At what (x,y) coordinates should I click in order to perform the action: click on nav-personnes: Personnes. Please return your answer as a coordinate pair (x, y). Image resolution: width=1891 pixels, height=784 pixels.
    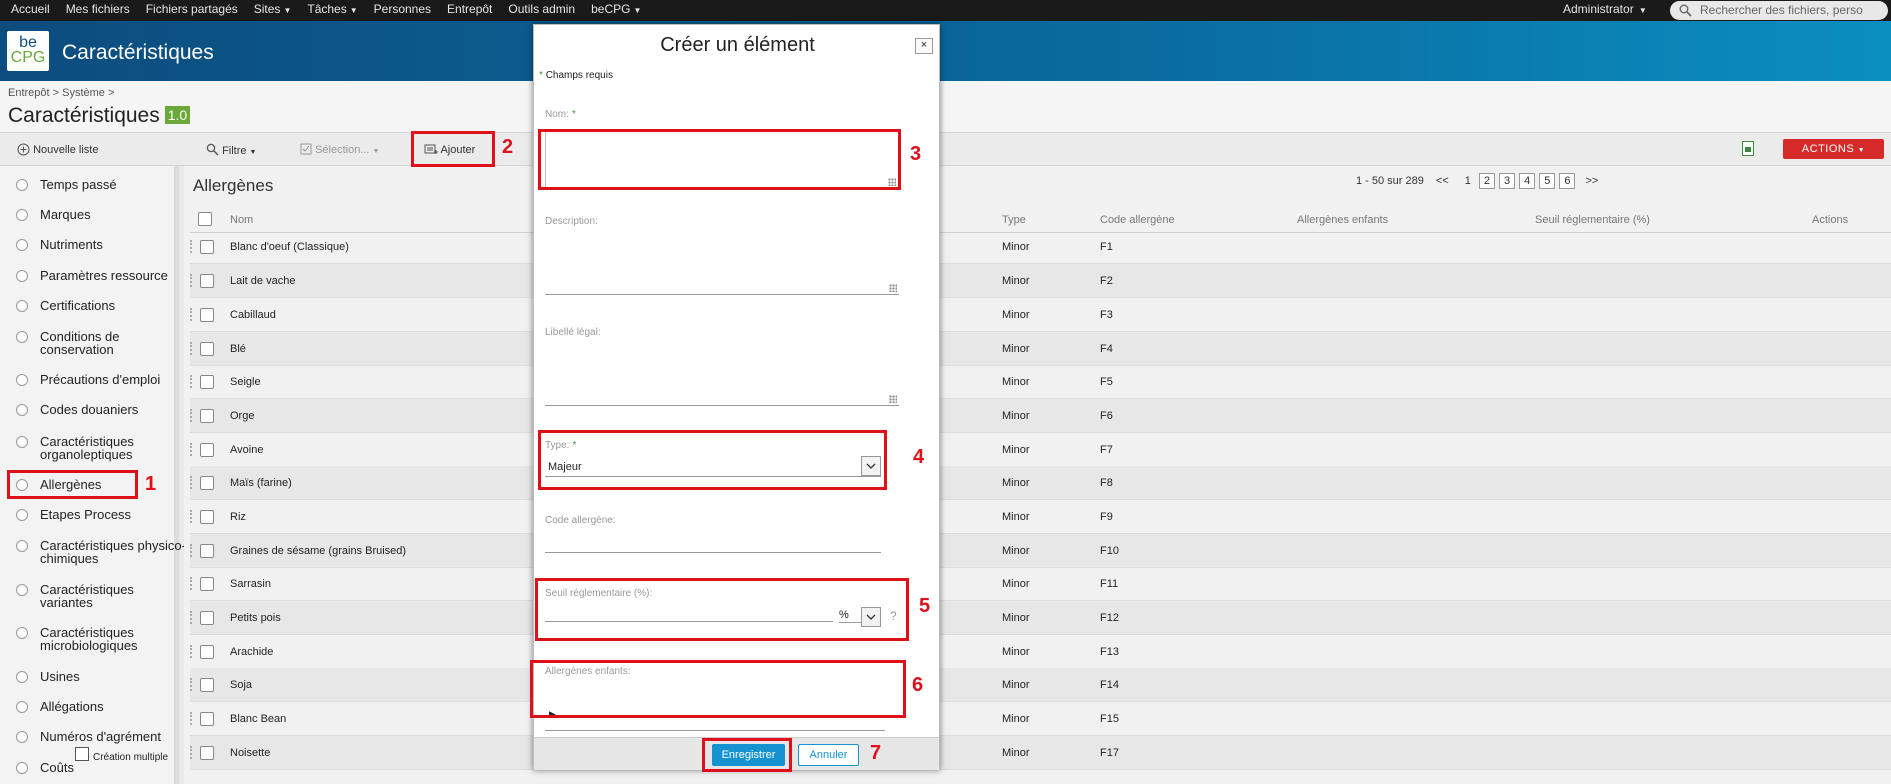
    Looking at the image, I should click on (402, 9).